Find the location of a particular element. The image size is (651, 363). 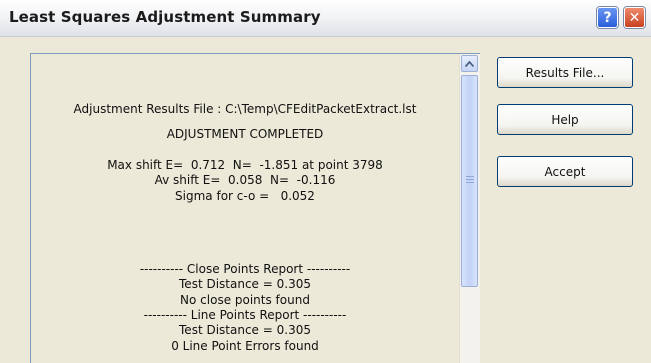

line-points-result: 0 Line Point Errors found is located at coordinates (245, 346).